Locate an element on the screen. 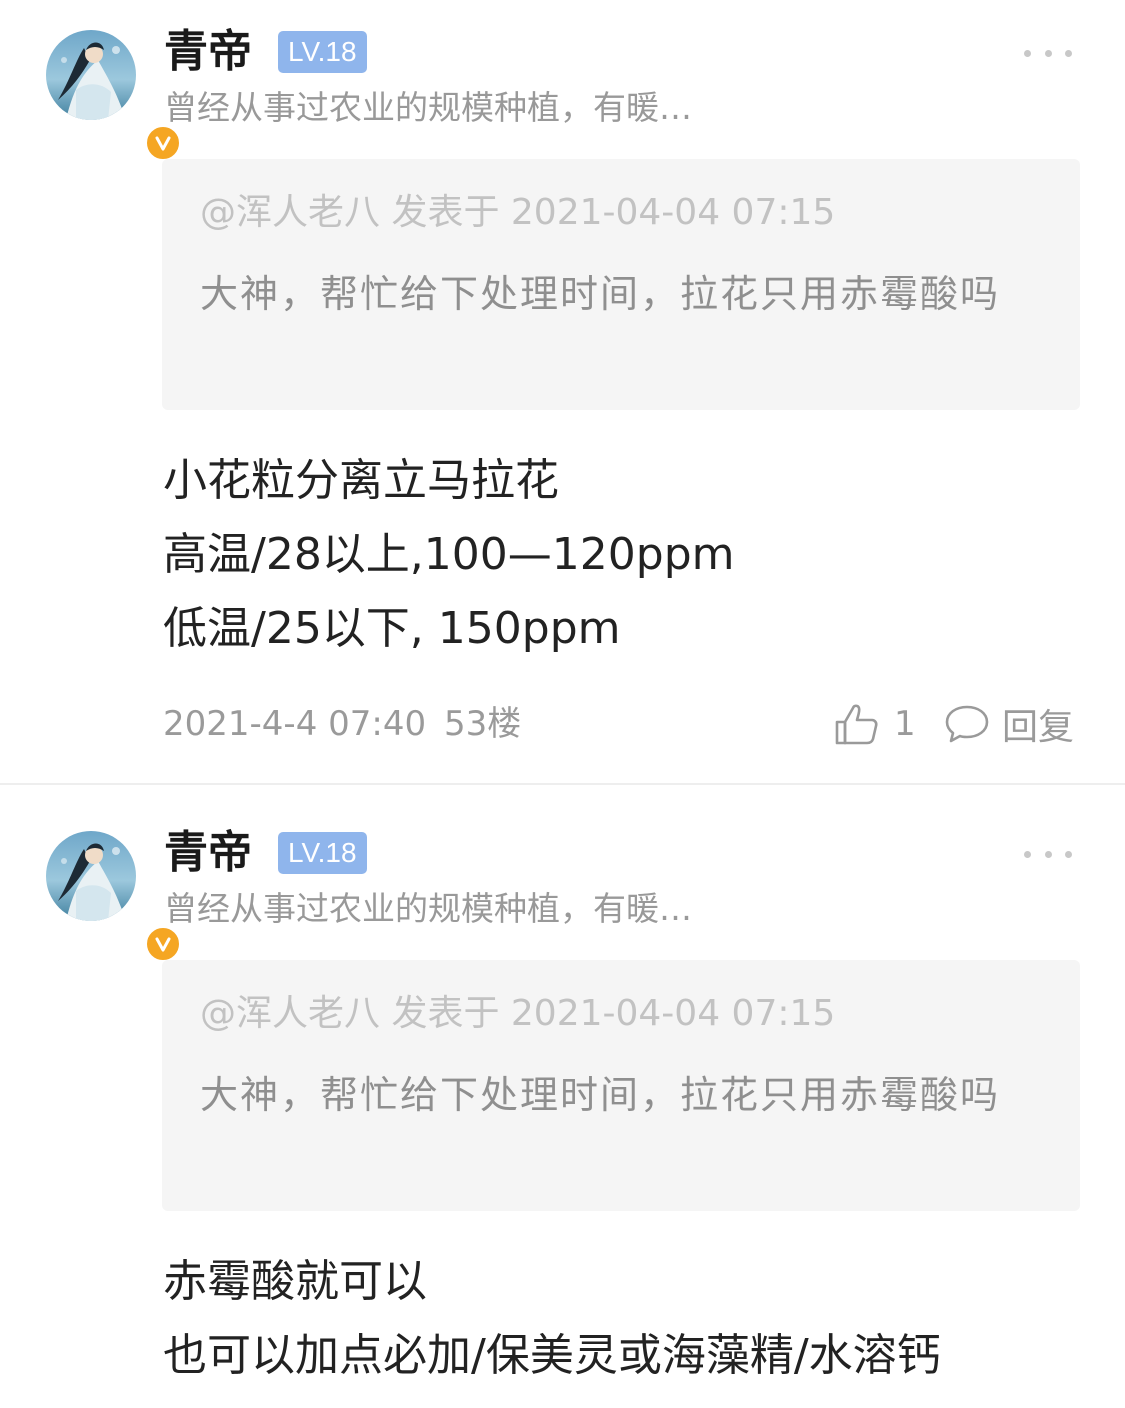 The width and height of the screenshot is (1125, 1408). reply-label: 回复 is located at coordinates (1038, 727).